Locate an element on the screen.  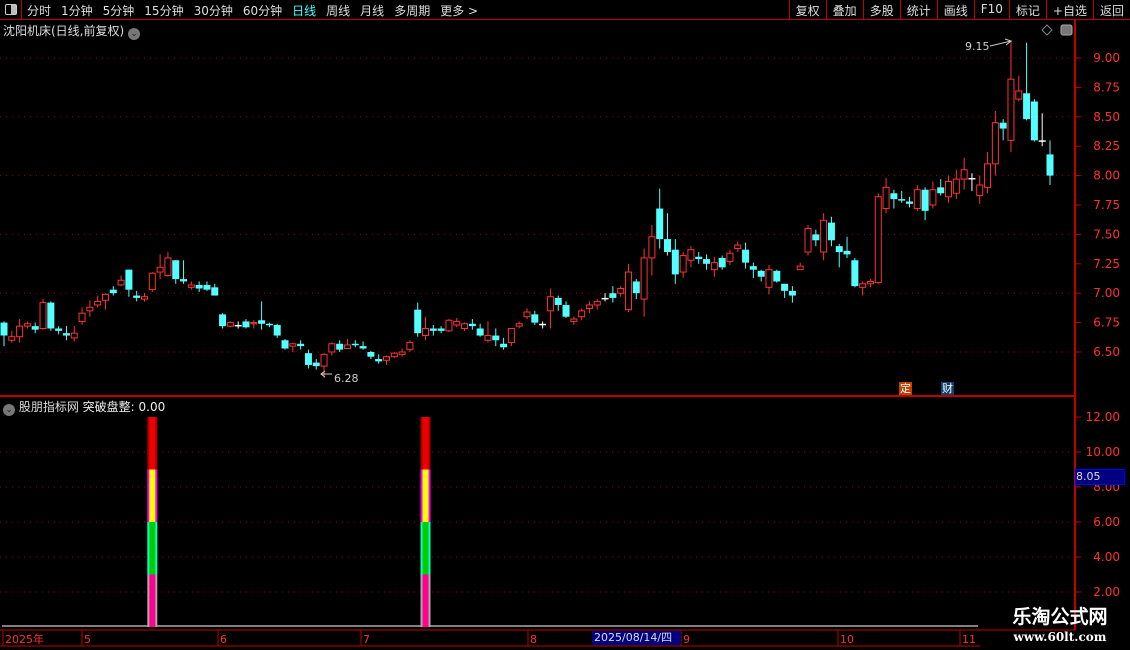
price-tick-label: 6.50 is located at coordinates (1106, 352).